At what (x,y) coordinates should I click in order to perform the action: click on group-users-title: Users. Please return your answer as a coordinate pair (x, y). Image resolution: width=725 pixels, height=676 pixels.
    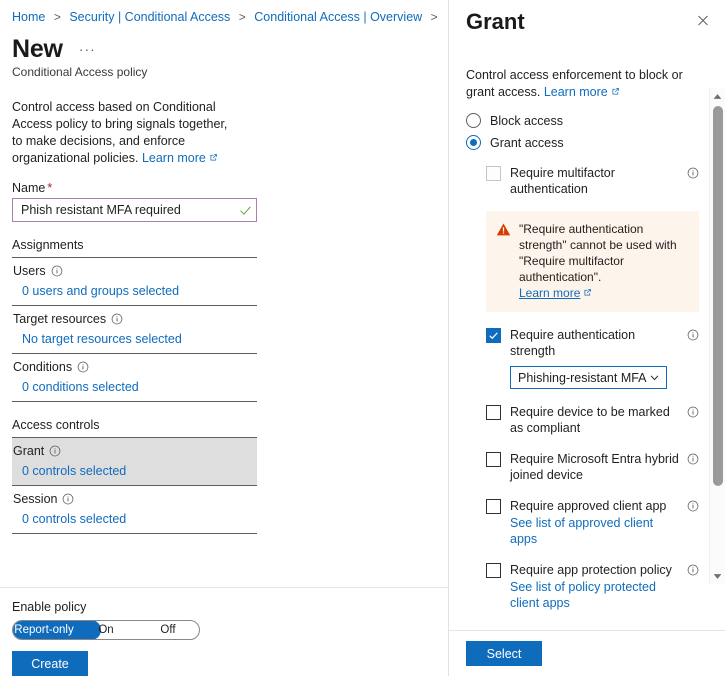
    Looking at the image, I should click on (134, 271).